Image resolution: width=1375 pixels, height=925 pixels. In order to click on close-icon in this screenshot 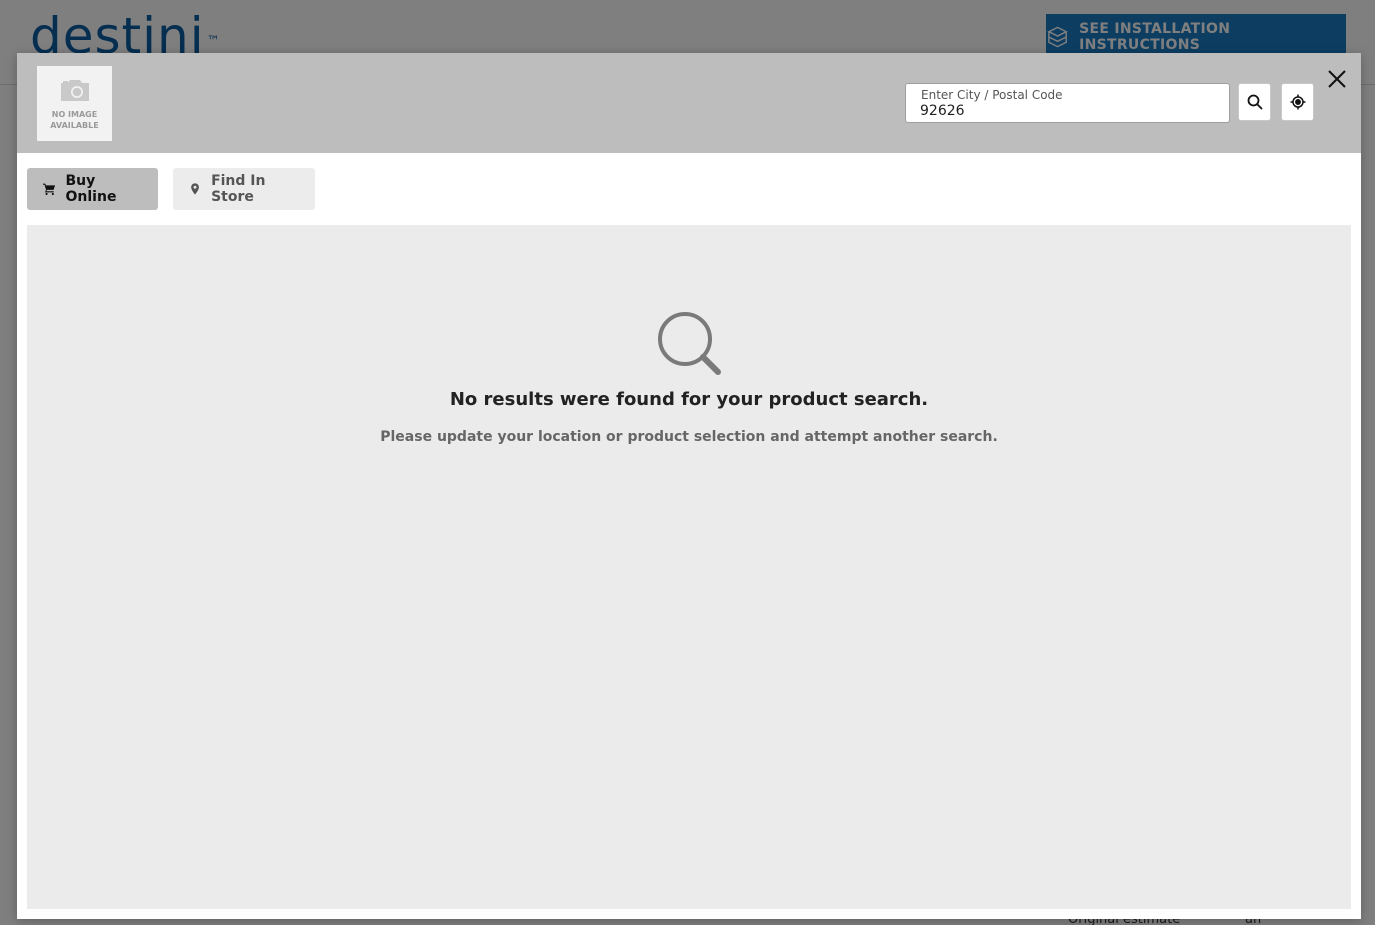, I will do `click(1337, 79)`.